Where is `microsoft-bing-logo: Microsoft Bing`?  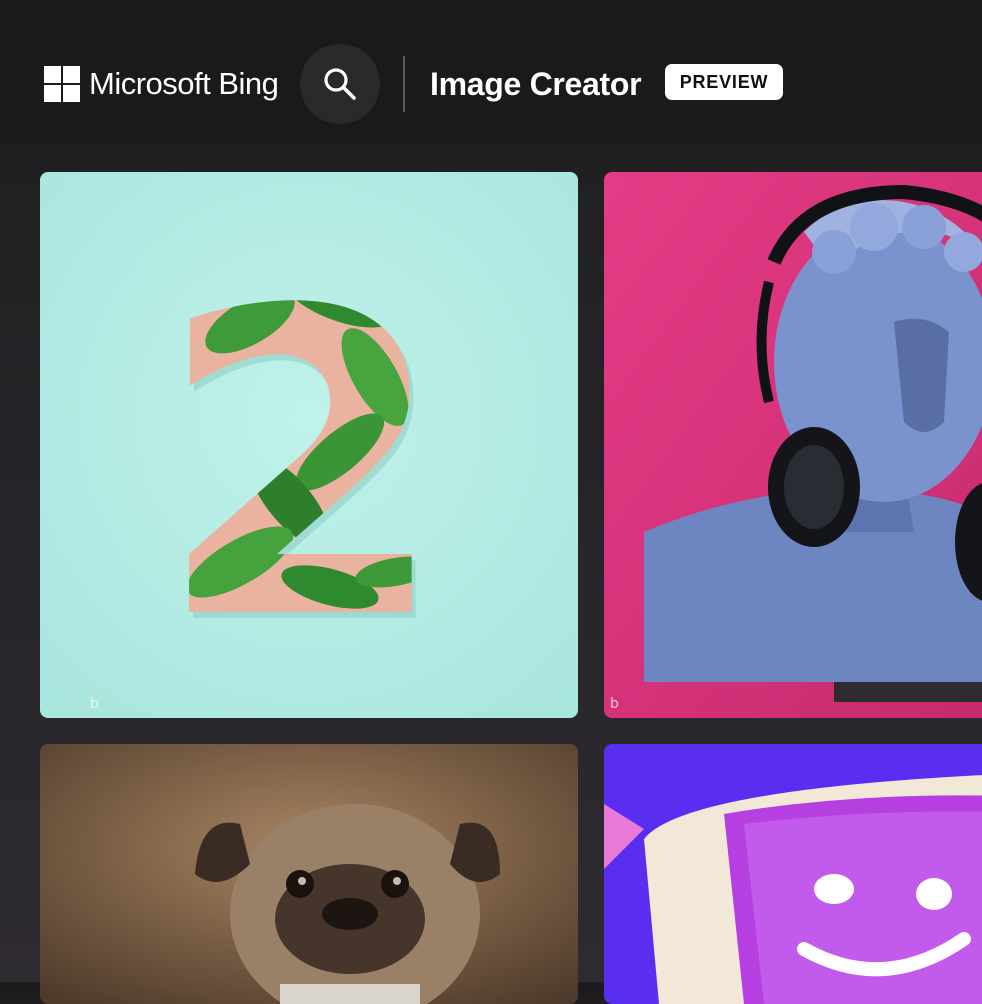 microsoft-bing-logo: Microsoft Bing is located at coordinates (161, 84).